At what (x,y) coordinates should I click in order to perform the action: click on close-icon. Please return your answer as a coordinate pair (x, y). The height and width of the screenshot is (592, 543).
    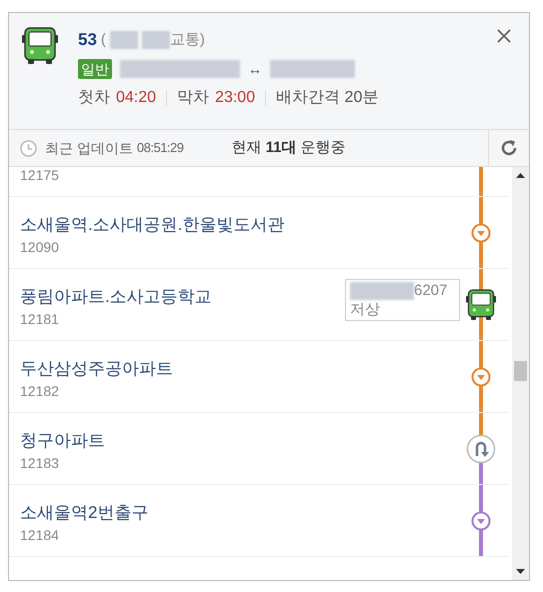
    Looking at the image, I should click on (504, 36).